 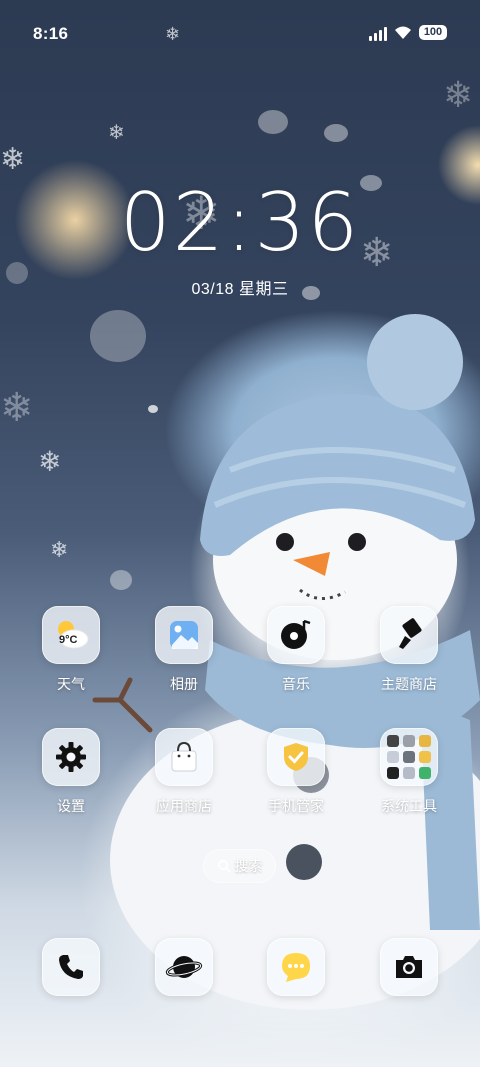 I want to click on planet-browser-icon, so click(x=184, y=967).